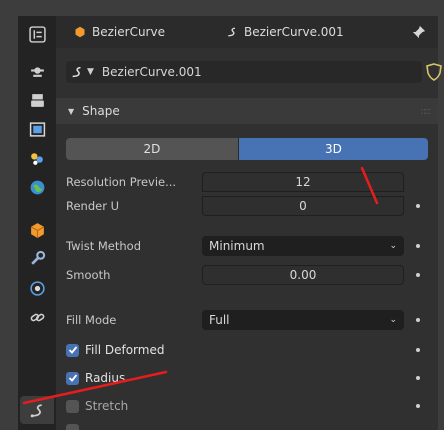 This screenshot has width=444, height=430. I want to click on breadcrumb-data: BezierCurve.001, so click(285, 32).